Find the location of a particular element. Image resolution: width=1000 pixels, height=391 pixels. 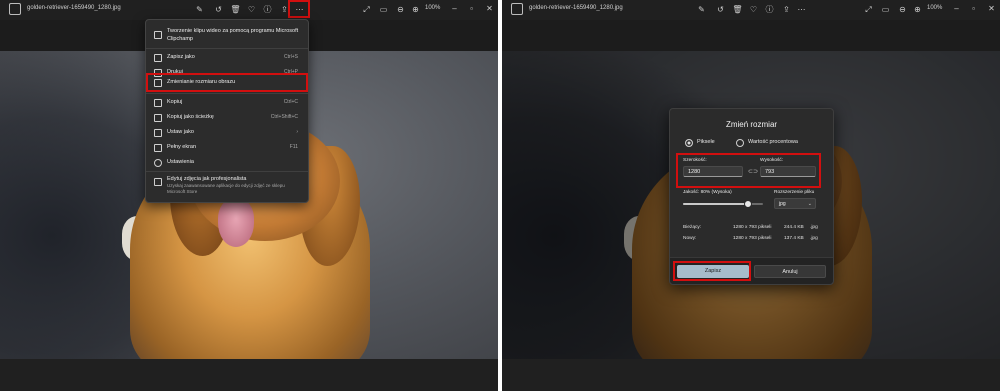

menu-item-copy-path: Kopiuj jako ścieżkę Ctrl+Shift+C is located at coordinates (227, 117).